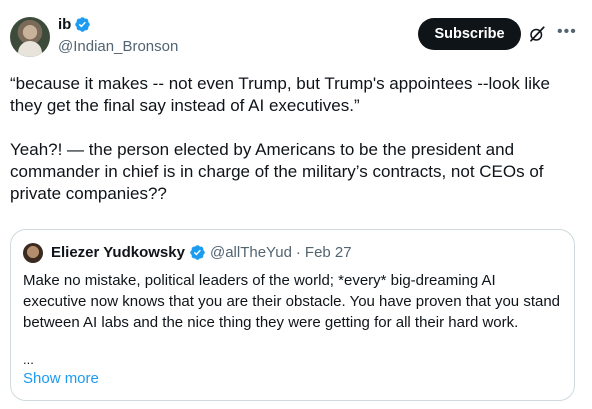  I want to click on author-name-row: ib, so click(74, 24).